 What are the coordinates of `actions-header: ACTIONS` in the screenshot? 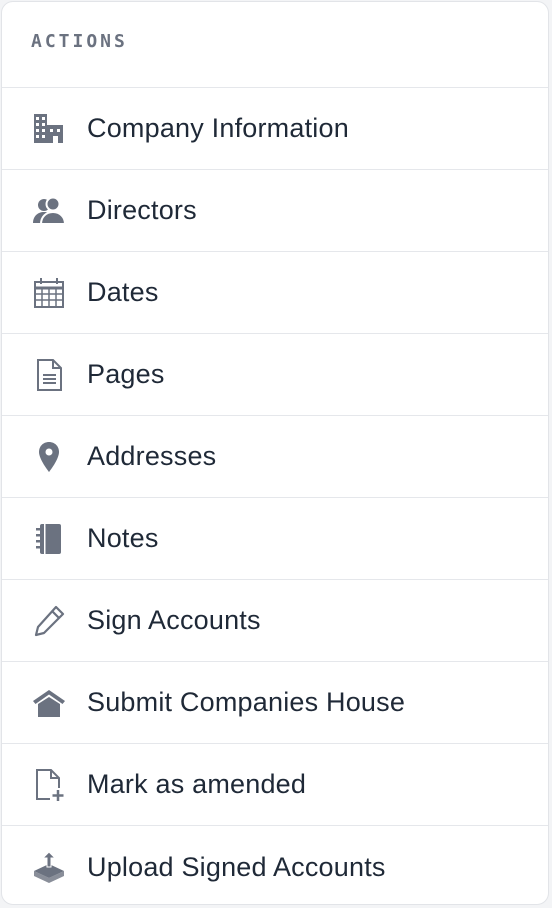 It's located at (275, 45).